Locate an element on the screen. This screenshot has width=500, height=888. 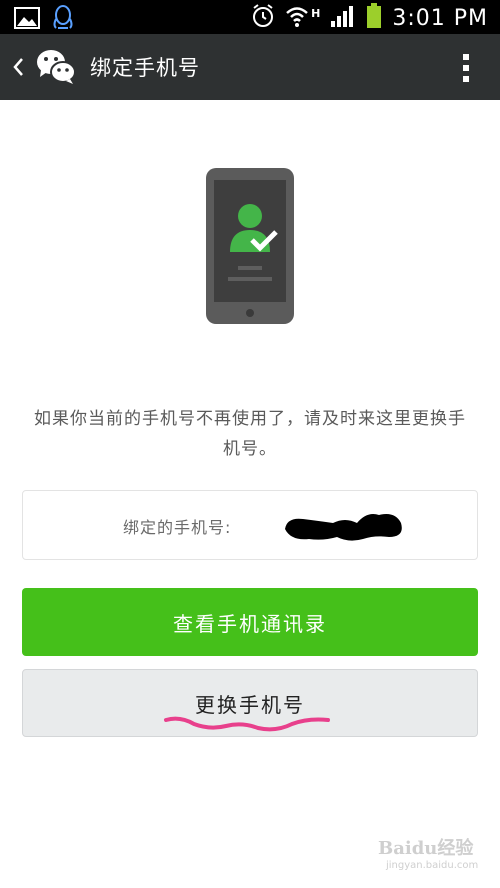
gallery-icon is located at coordinates (27, 20).